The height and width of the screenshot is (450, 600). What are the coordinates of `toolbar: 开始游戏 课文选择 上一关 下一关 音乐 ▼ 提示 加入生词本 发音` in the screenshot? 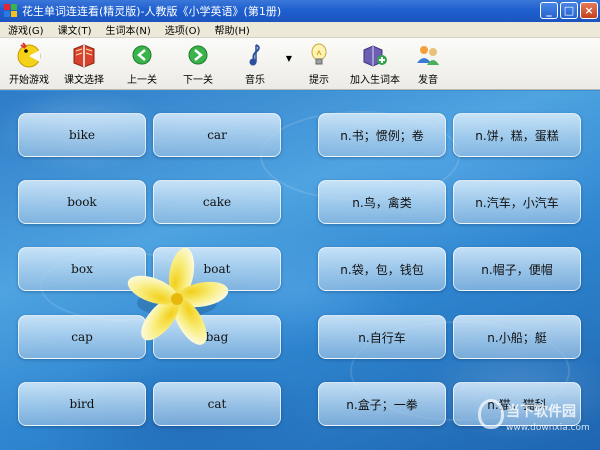 It's located at (300, 64).